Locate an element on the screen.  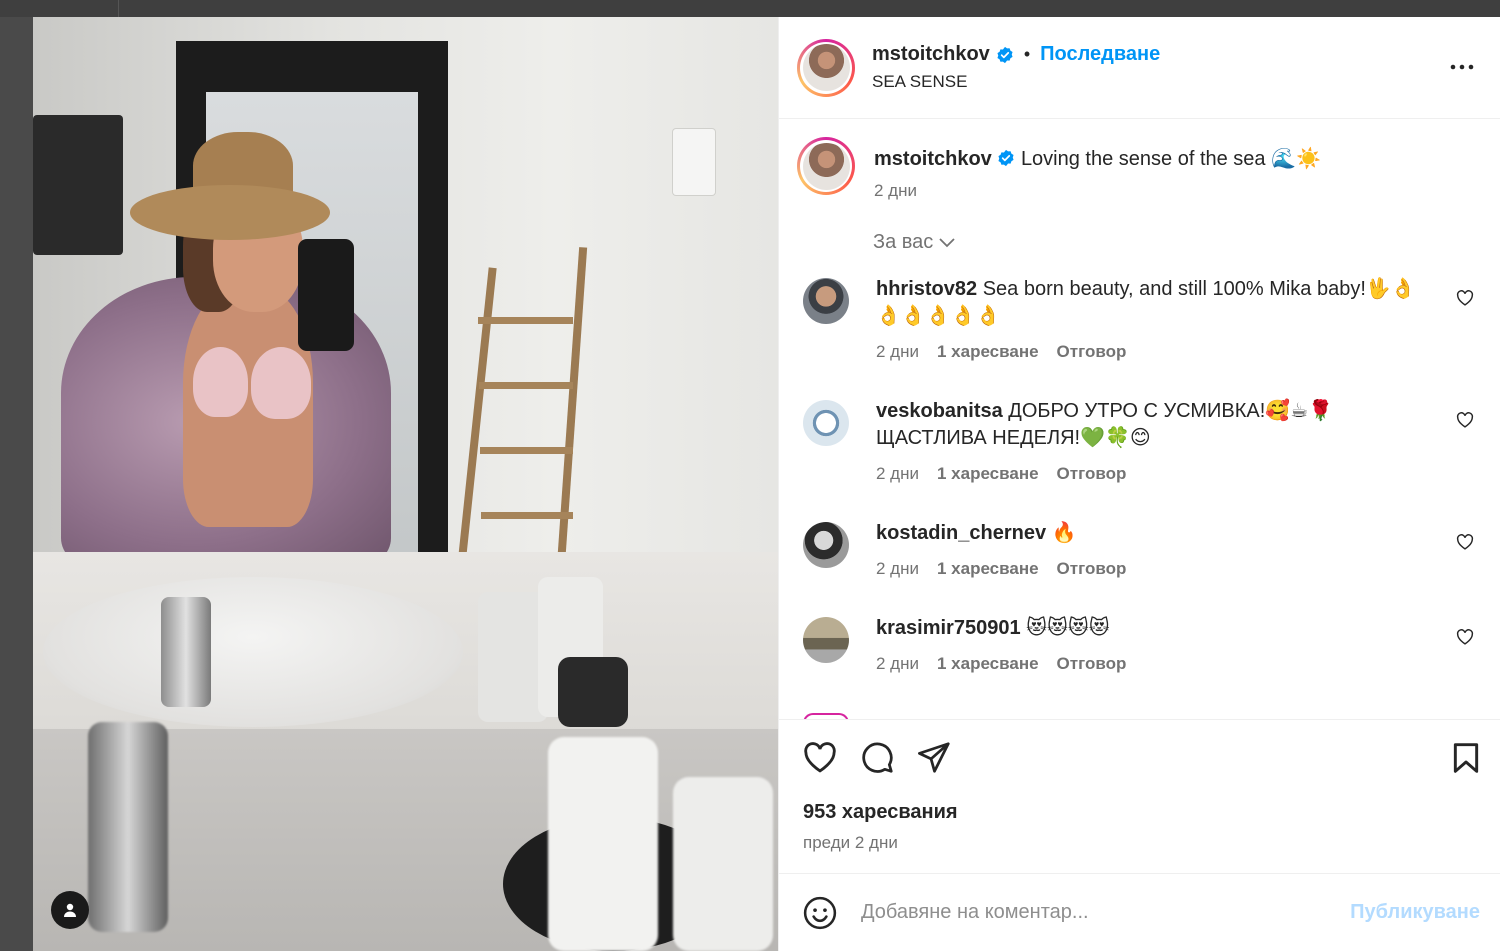
post-header: mstoitchkov • Последване SEA SENSE is located at coordinates (1139, 68).